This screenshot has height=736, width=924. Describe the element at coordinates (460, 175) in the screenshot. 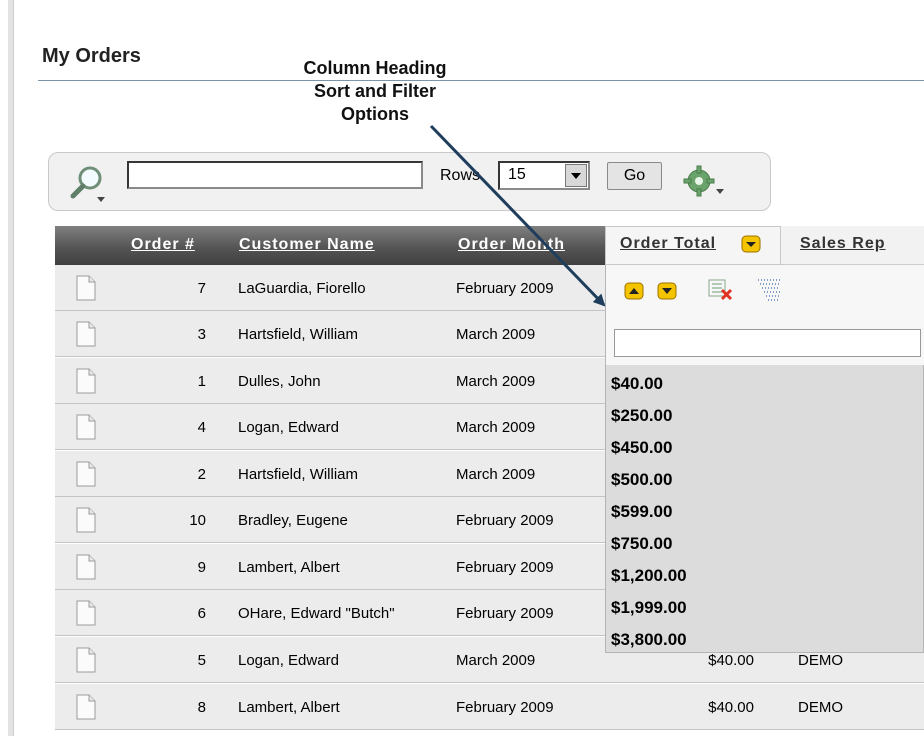

I see `rows-label: Rows` at that location.